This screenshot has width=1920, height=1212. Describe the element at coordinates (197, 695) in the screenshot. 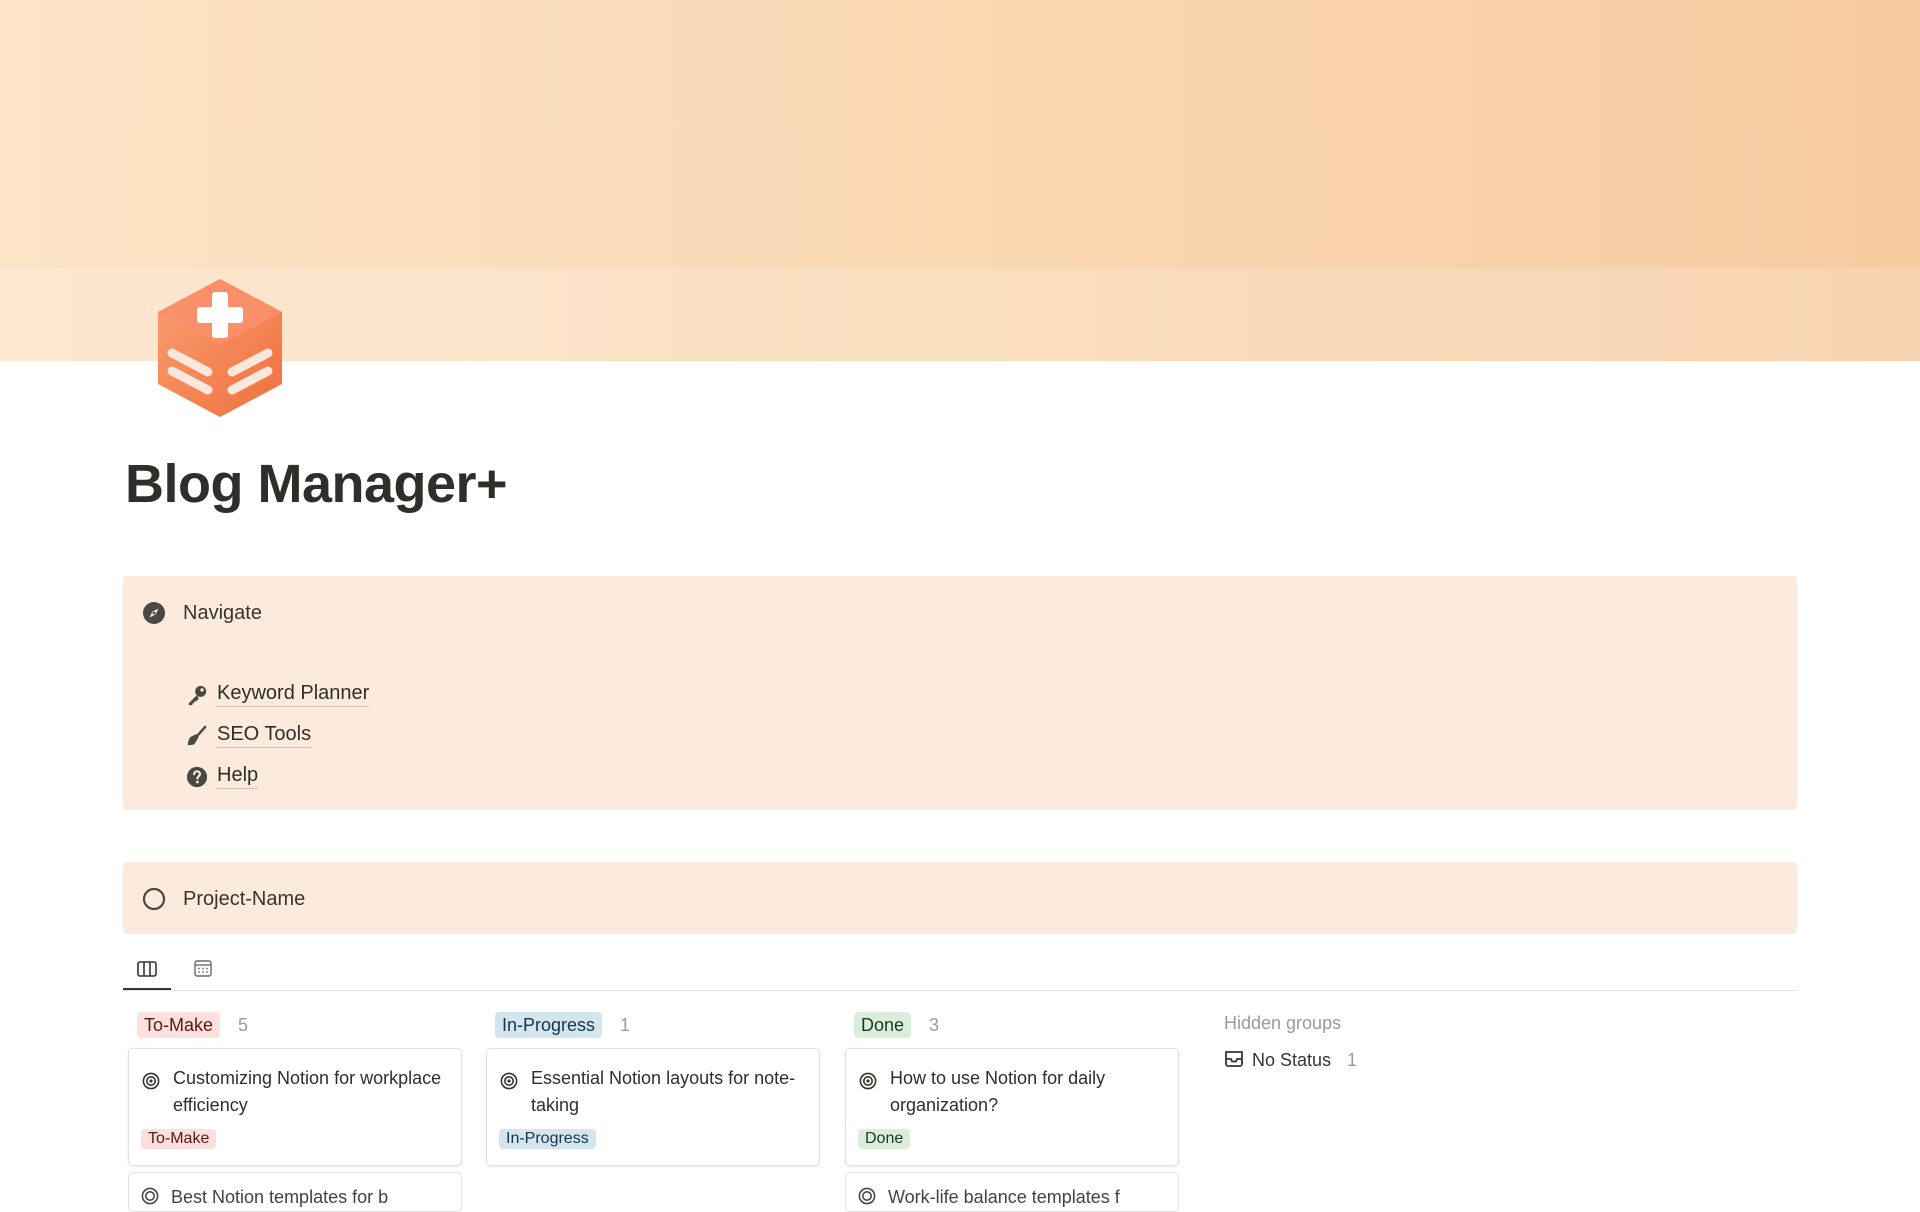

I see `key-icon` at that location.